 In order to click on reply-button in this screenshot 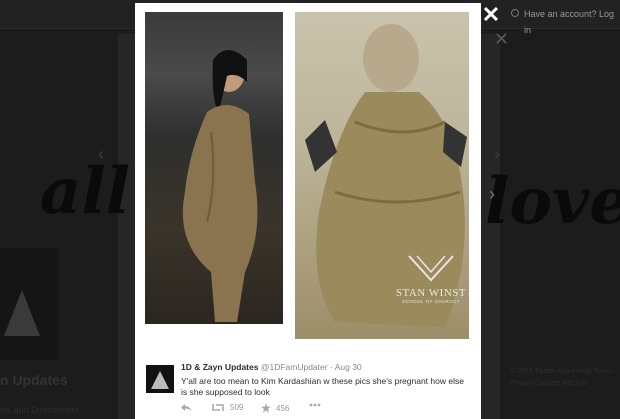, I will do `click(186, 407)`.